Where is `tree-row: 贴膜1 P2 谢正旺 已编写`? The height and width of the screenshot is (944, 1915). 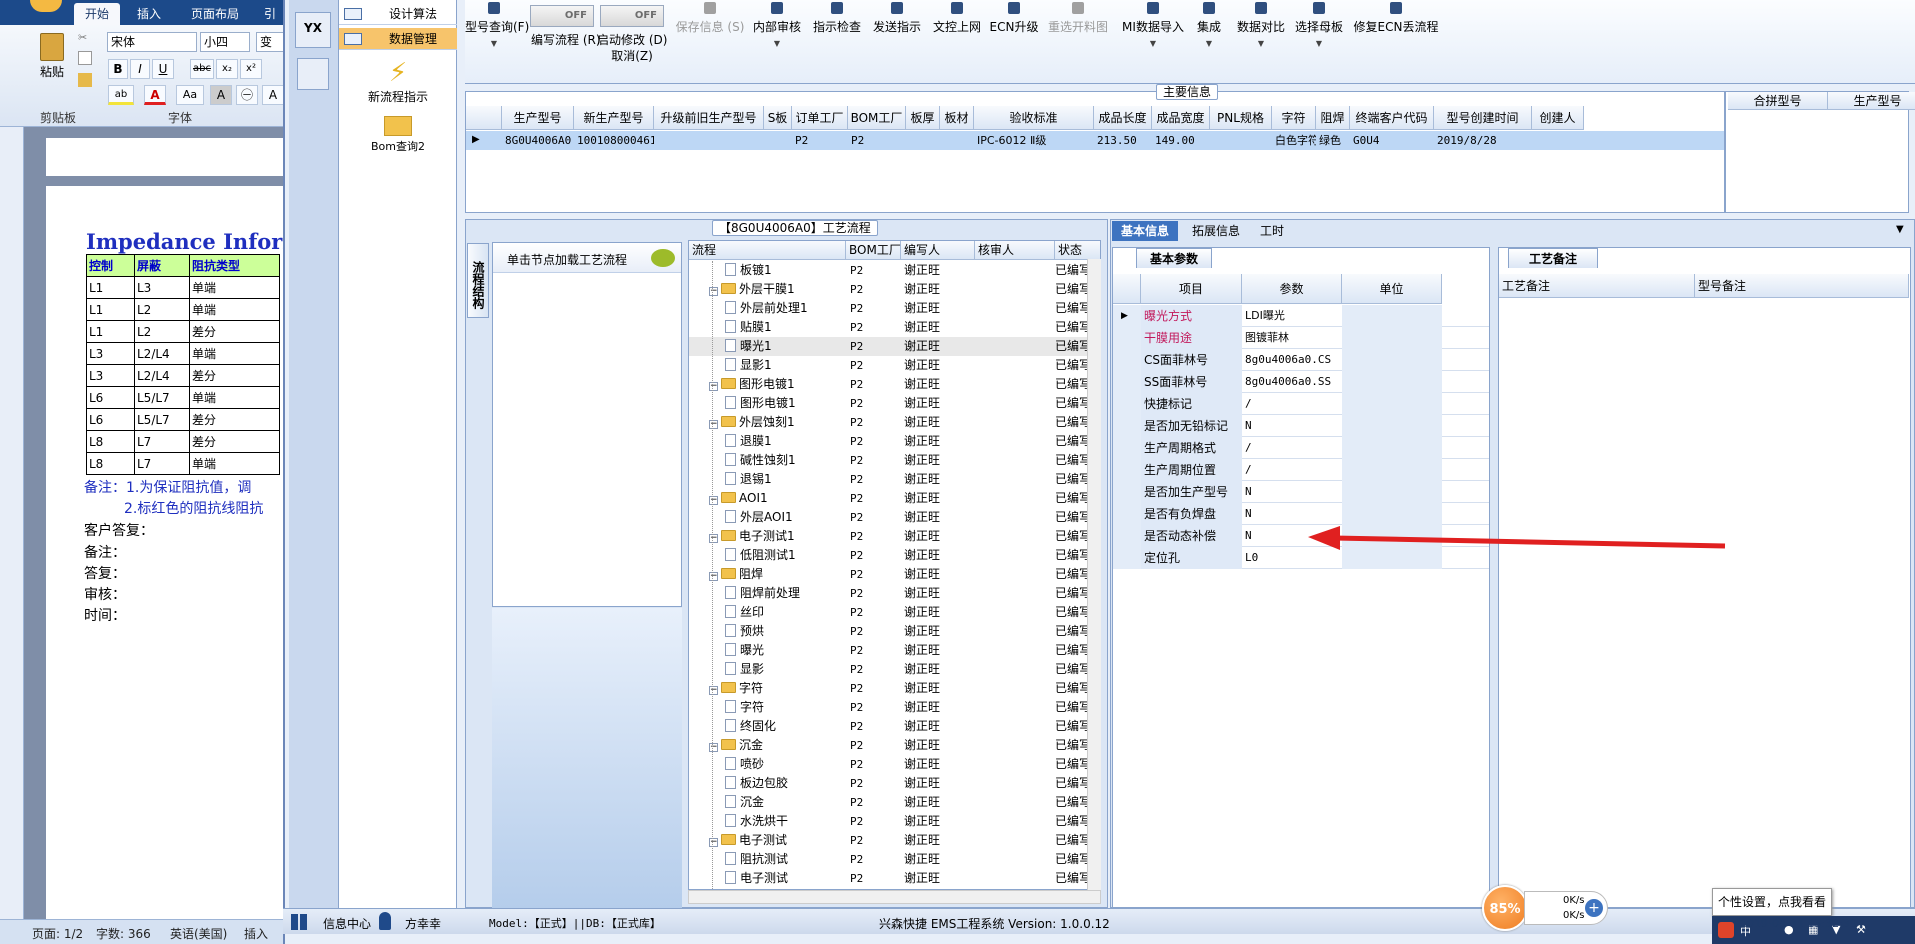
tree-row: 贴膜1 P2 谢正旺 已编写 is located at coordinates (894, 327).